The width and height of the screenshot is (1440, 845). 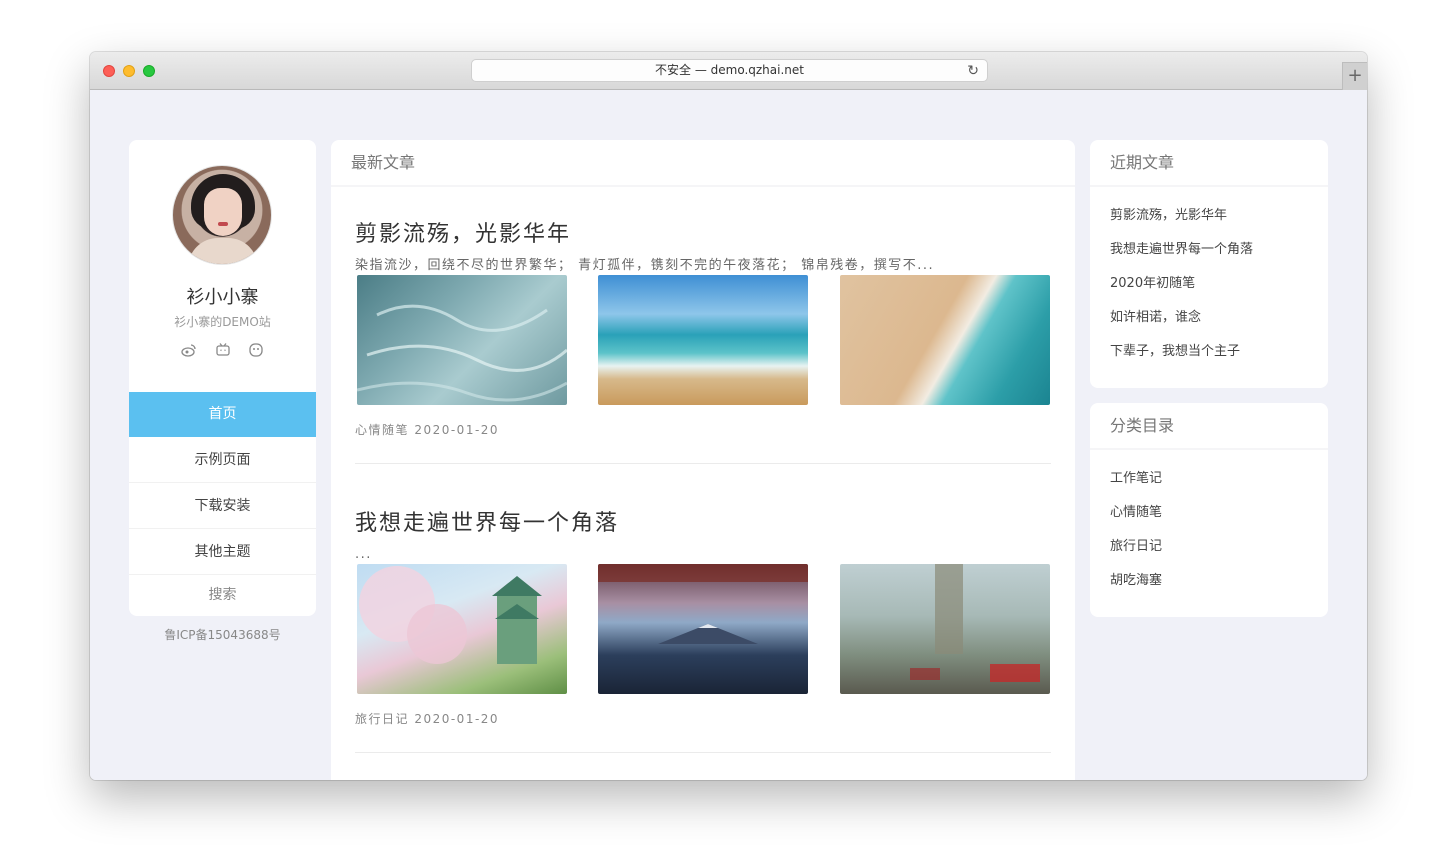 What do you see at coordinates (222, 215) in the screenshot?
I see `avatar` at bounding box center [222, 215].